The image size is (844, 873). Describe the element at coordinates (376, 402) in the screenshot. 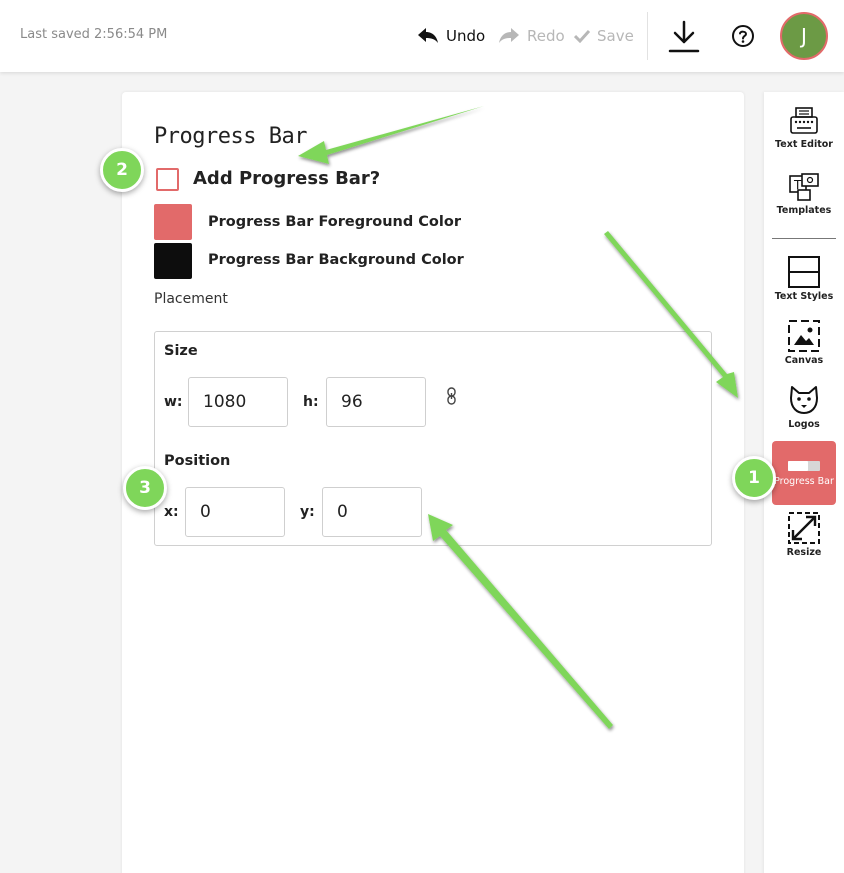

I see `height-input` at that location.